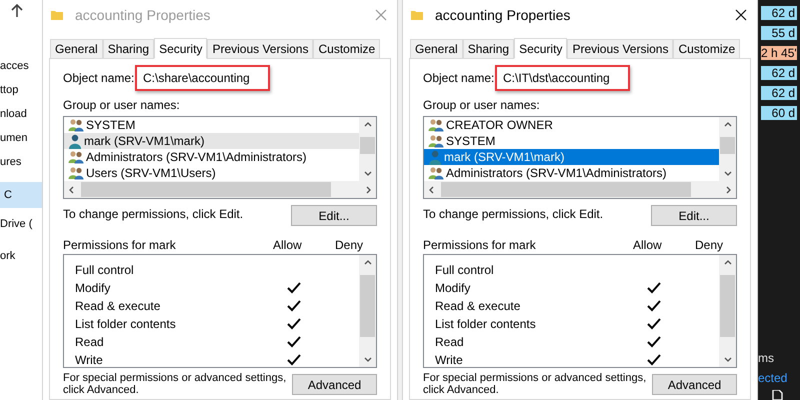 This screenshot has height=400, width=800. I want to click on nav-item: Drive (, so click(21, 224).